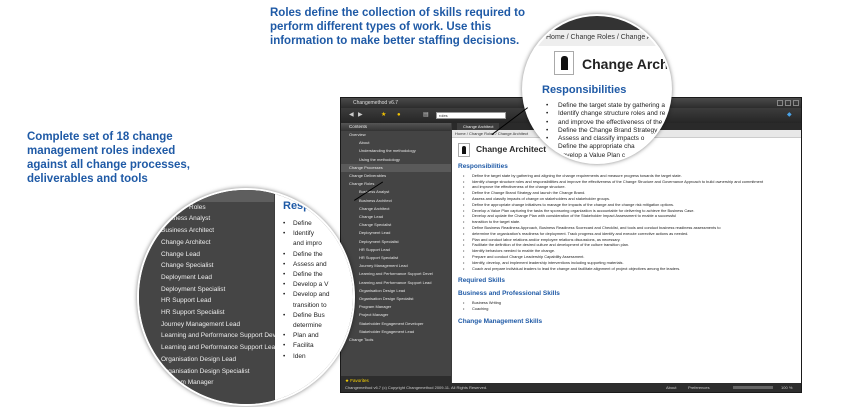 The image size is (842, 407). Describe the element at coordinates (396, 217) in the screenshot. I see `sidebar-item: Change Lead` at that location.